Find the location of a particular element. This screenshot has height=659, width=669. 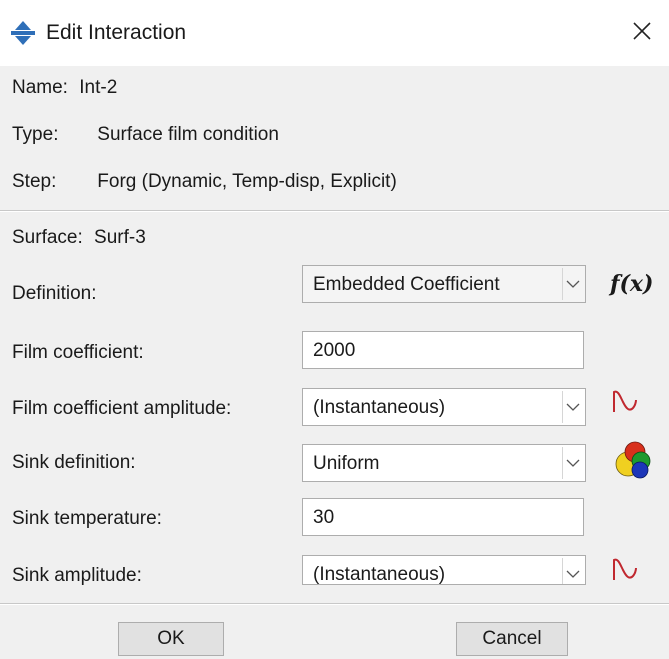

sink-definition-select: Uniform is located at coordinates (444, 463).